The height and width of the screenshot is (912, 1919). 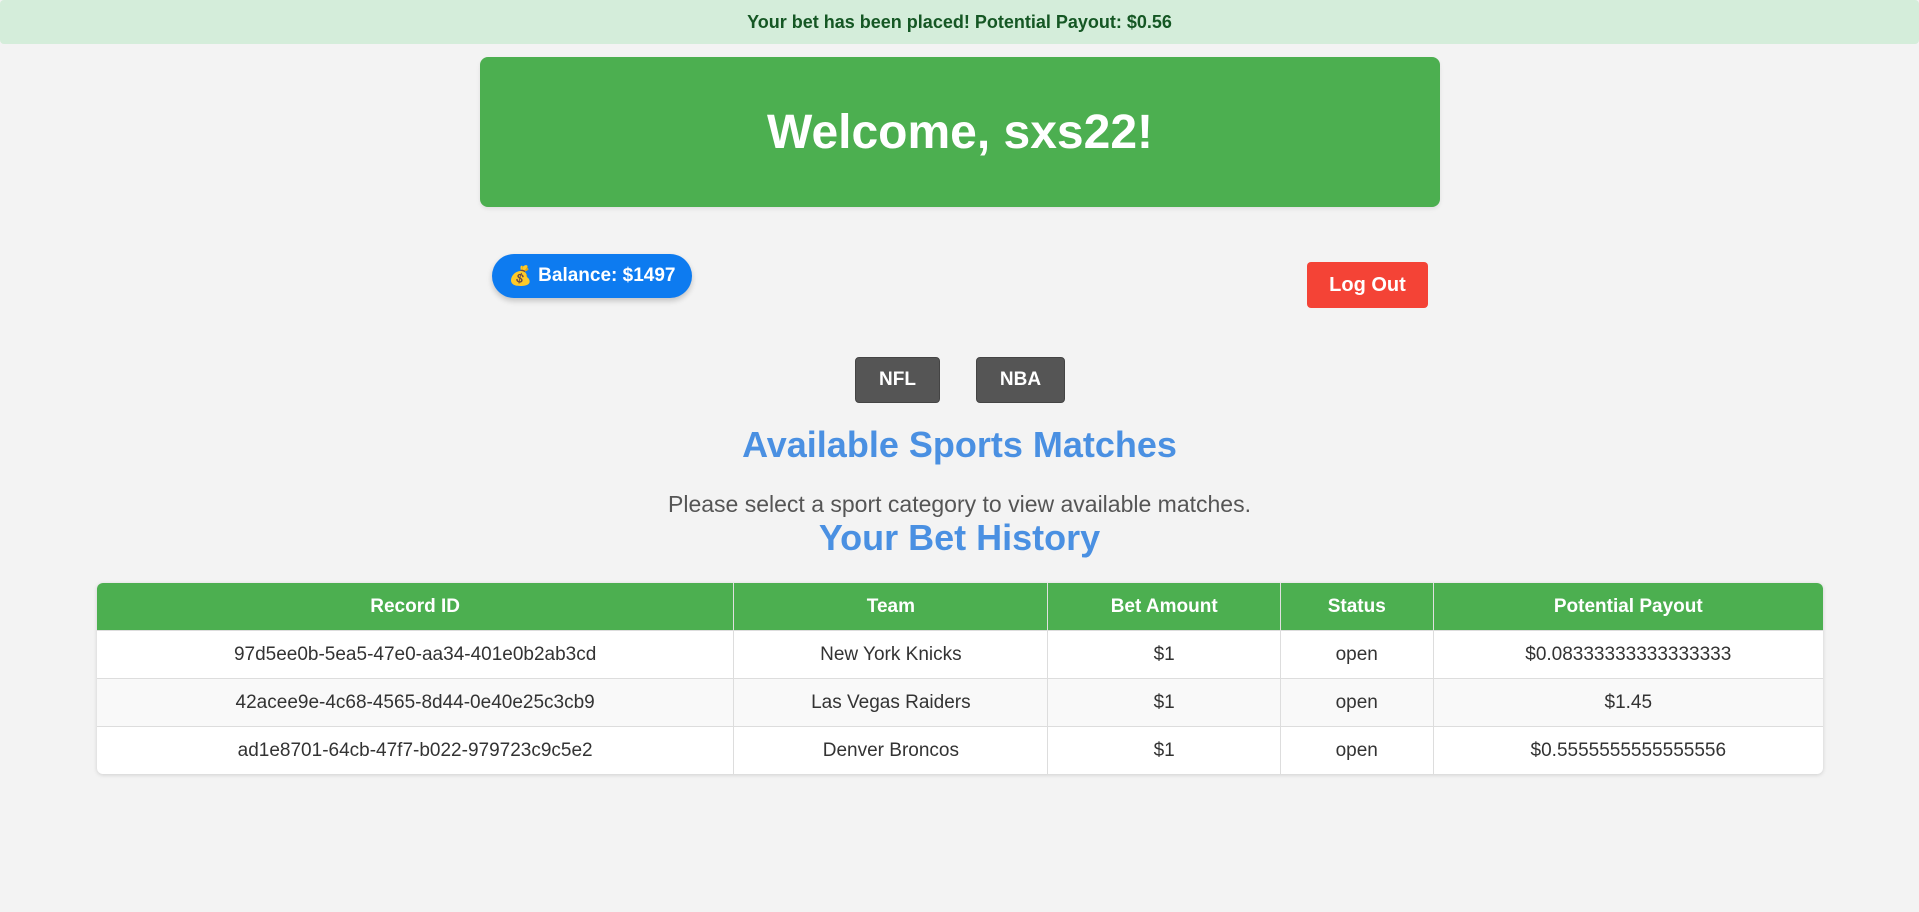 I want to click on balance-label: Balance: $1497, so click(x=607, y=275).